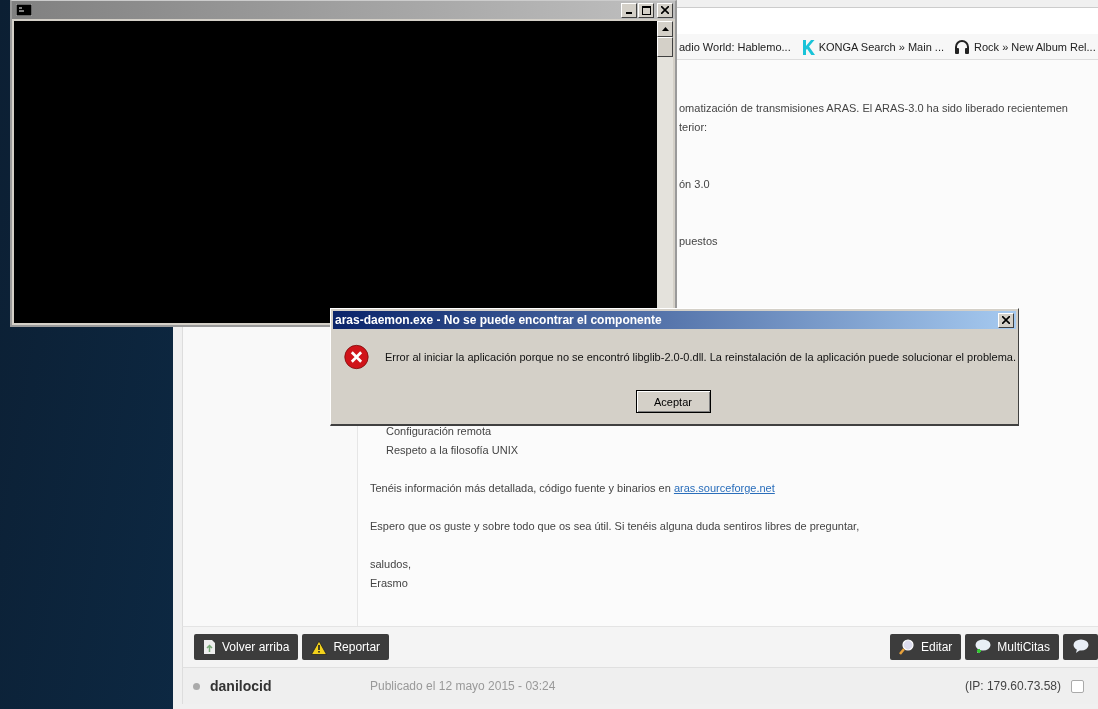 This screenshot has width=1098, height=709. What do you see at coordinates (319, 647) in the screenshot?
I see `warning-icon` at bounding box center [319, 647].